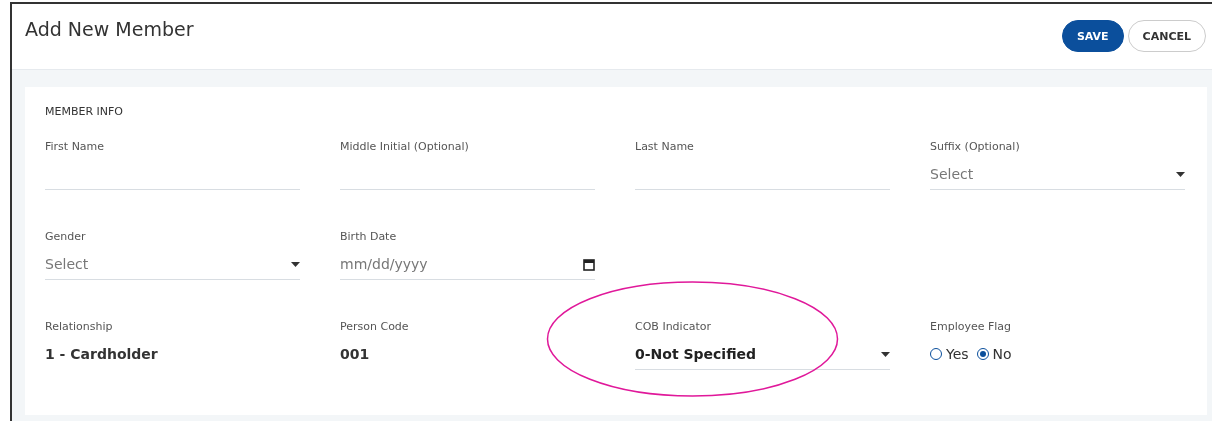  I want to click on field-label: Gender, so click(66, 236).